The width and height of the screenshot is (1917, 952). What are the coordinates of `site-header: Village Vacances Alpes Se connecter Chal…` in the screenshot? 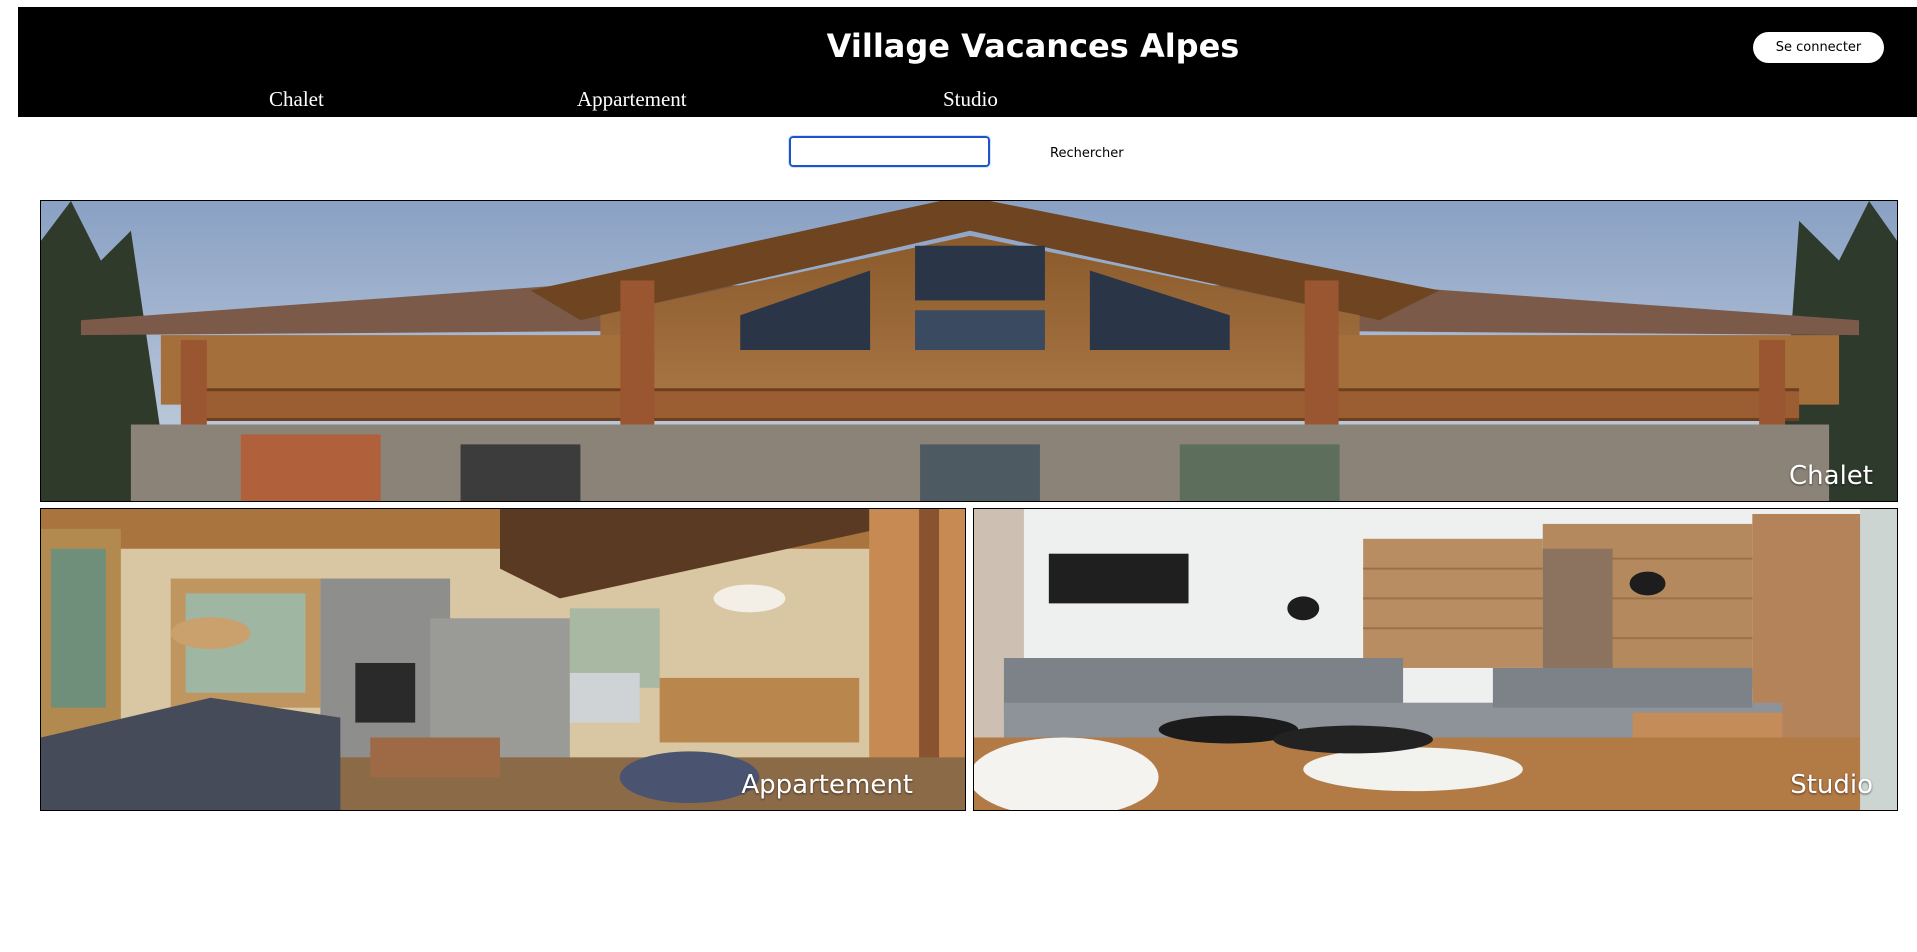 It's located at (967, 62).